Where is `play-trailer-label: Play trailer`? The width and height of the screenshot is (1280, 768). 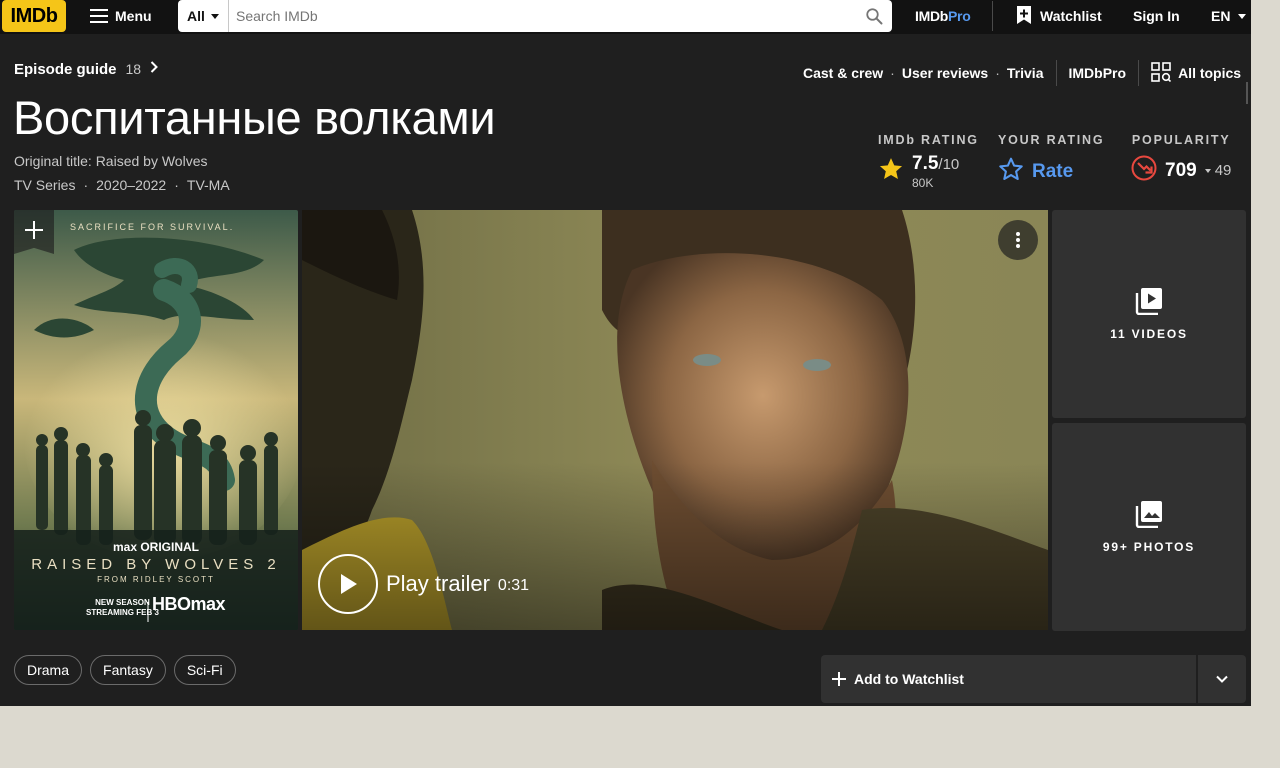
play-trailer-label: Play trailer is located at coordinates (438, 583).